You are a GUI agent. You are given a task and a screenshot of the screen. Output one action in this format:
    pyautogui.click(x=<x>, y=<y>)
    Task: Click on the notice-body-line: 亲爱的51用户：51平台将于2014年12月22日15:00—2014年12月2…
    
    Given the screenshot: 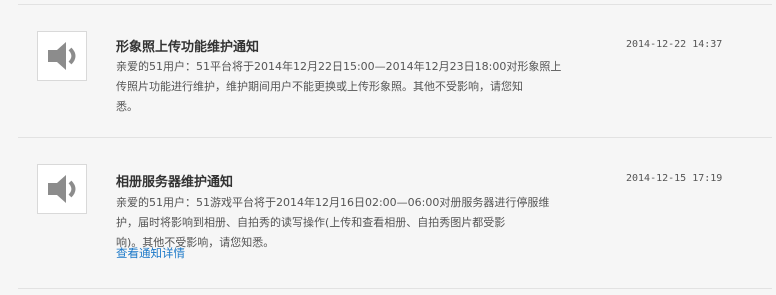 What is the action you would take?
    pyautogui.click(x=339, y=66)
    